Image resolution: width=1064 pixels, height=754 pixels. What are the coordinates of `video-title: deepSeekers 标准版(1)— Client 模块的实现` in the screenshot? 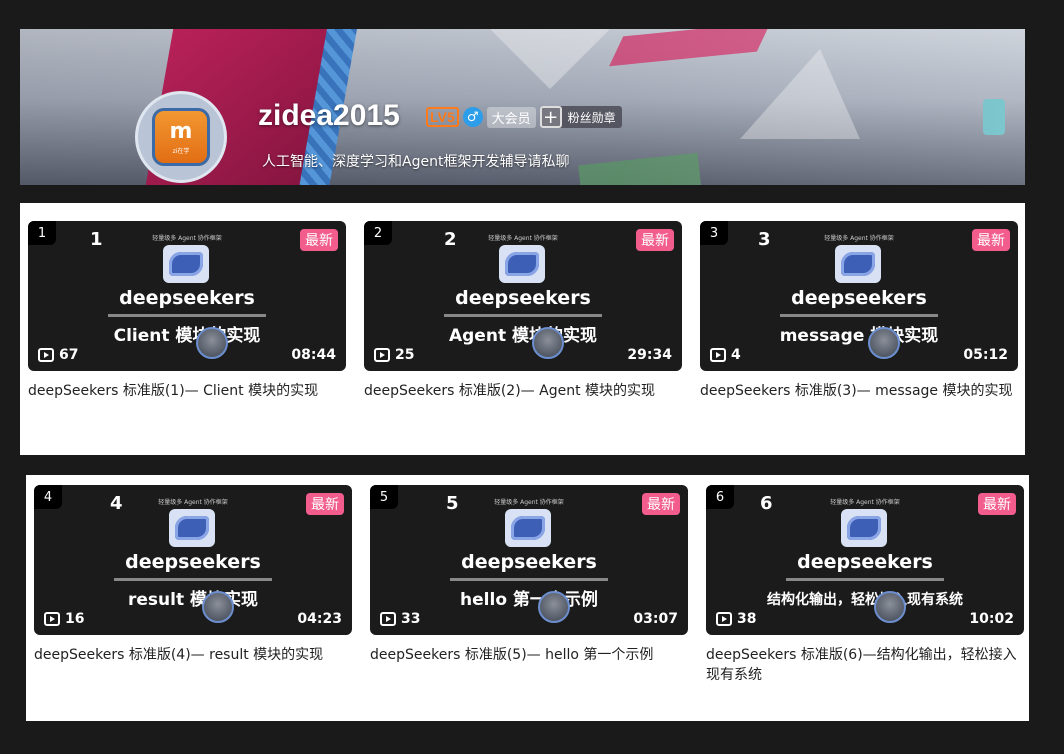 It's located at (187, 391).